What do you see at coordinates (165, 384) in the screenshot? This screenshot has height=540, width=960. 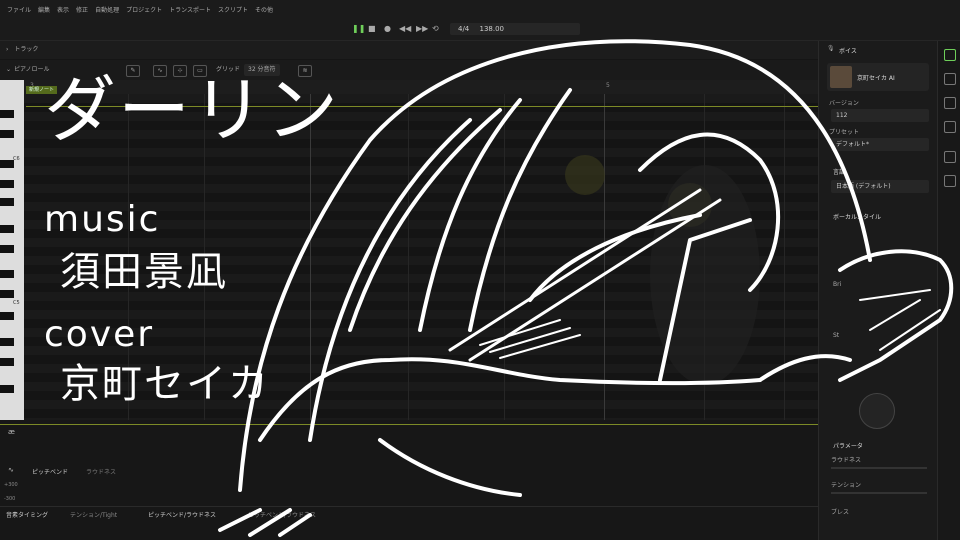 I see `singer-name: 京町セイカ` at bounding box center [165, 384].